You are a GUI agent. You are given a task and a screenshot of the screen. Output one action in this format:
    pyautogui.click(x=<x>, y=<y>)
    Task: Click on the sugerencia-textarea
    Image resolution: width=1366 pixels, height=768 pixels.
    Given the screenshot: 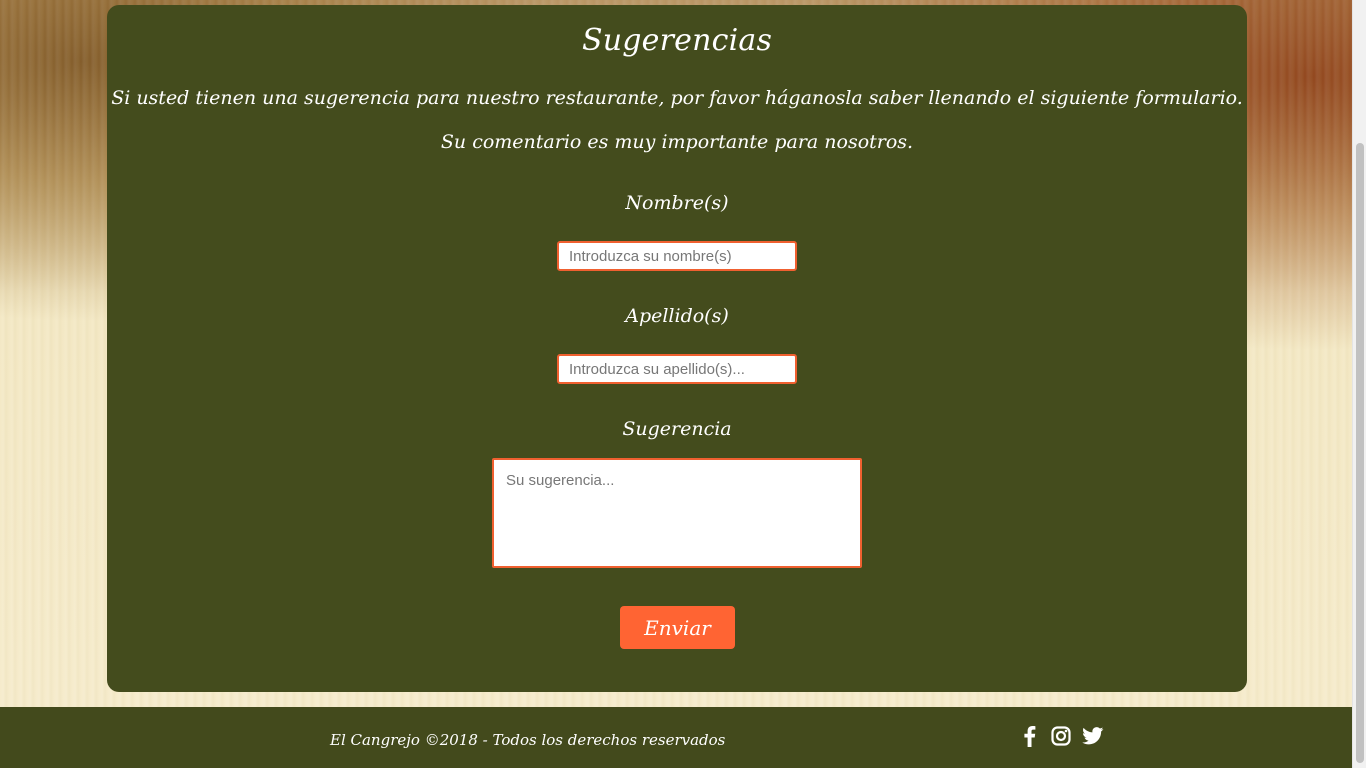 What is the action you would take?
    pyautogui.click(x=677, y=513)
    